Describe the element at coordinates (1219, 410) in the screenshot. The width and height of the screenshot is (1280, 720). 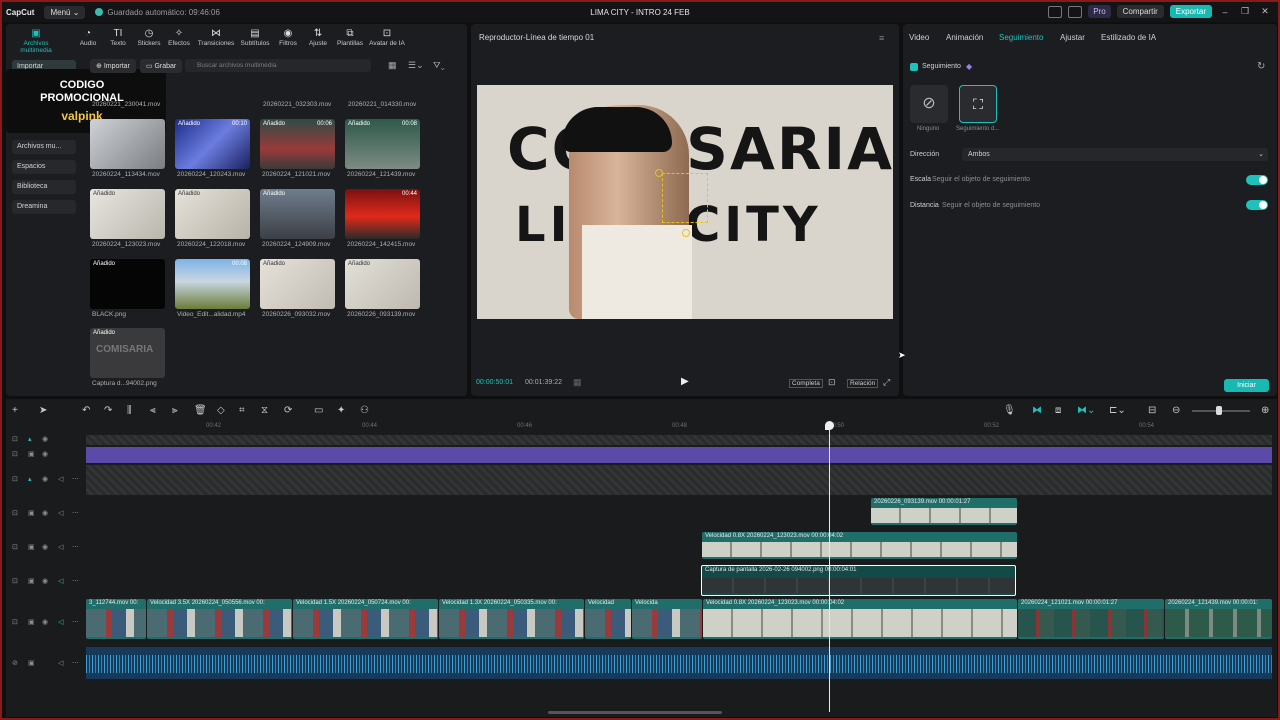
I see `zoom-slider-handle` at that location.